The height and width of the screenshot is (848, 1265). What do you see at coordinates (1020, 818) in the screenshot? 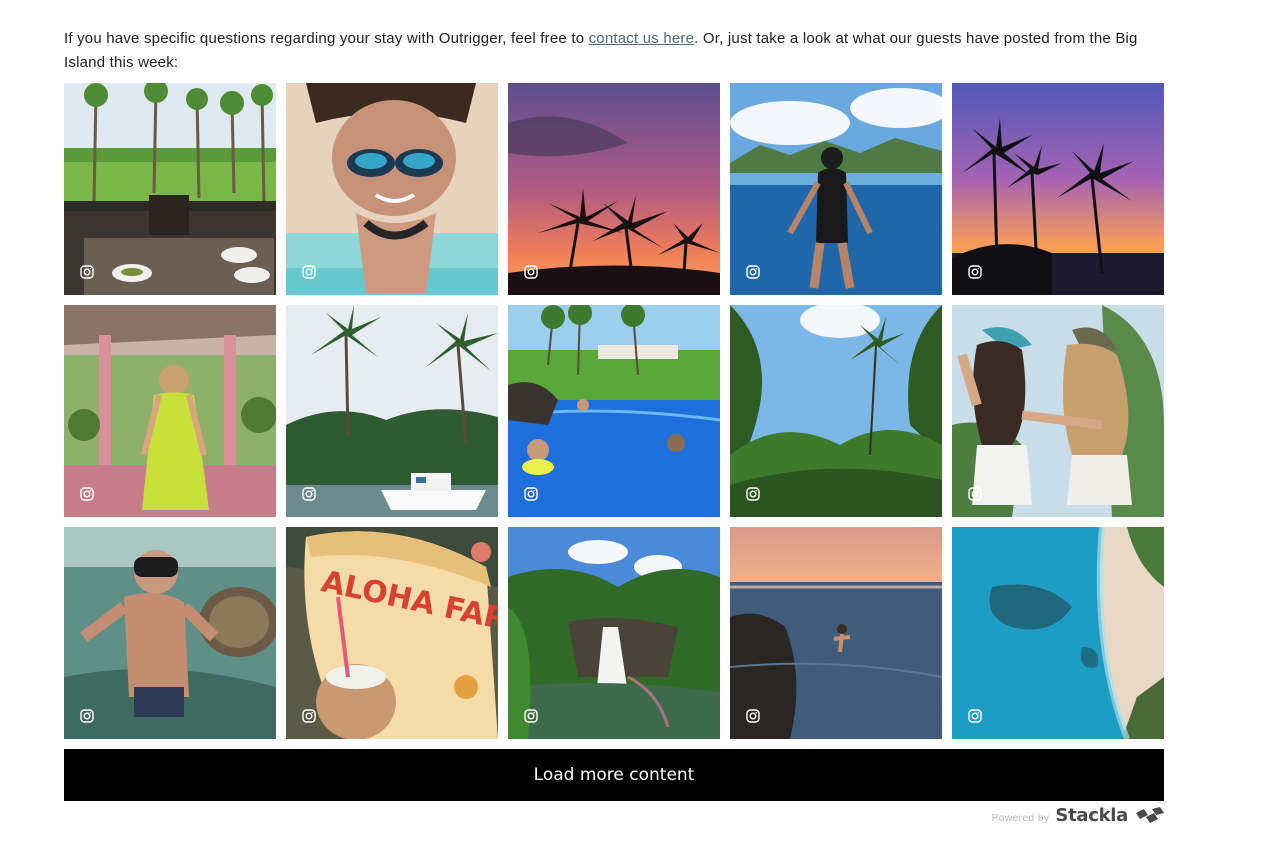
I see `powered-by-label: Powered by` at bounding box center [1020, 818].